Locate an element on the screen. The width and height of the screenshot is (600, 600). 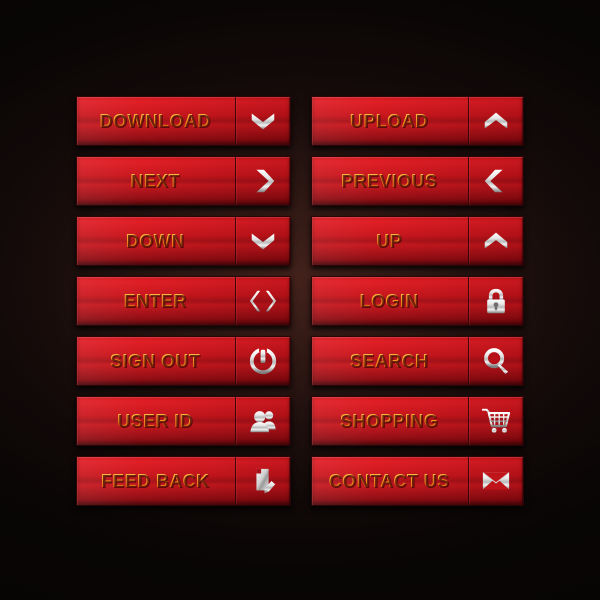
button-label: DOWN is located at coordinates (155, 241).